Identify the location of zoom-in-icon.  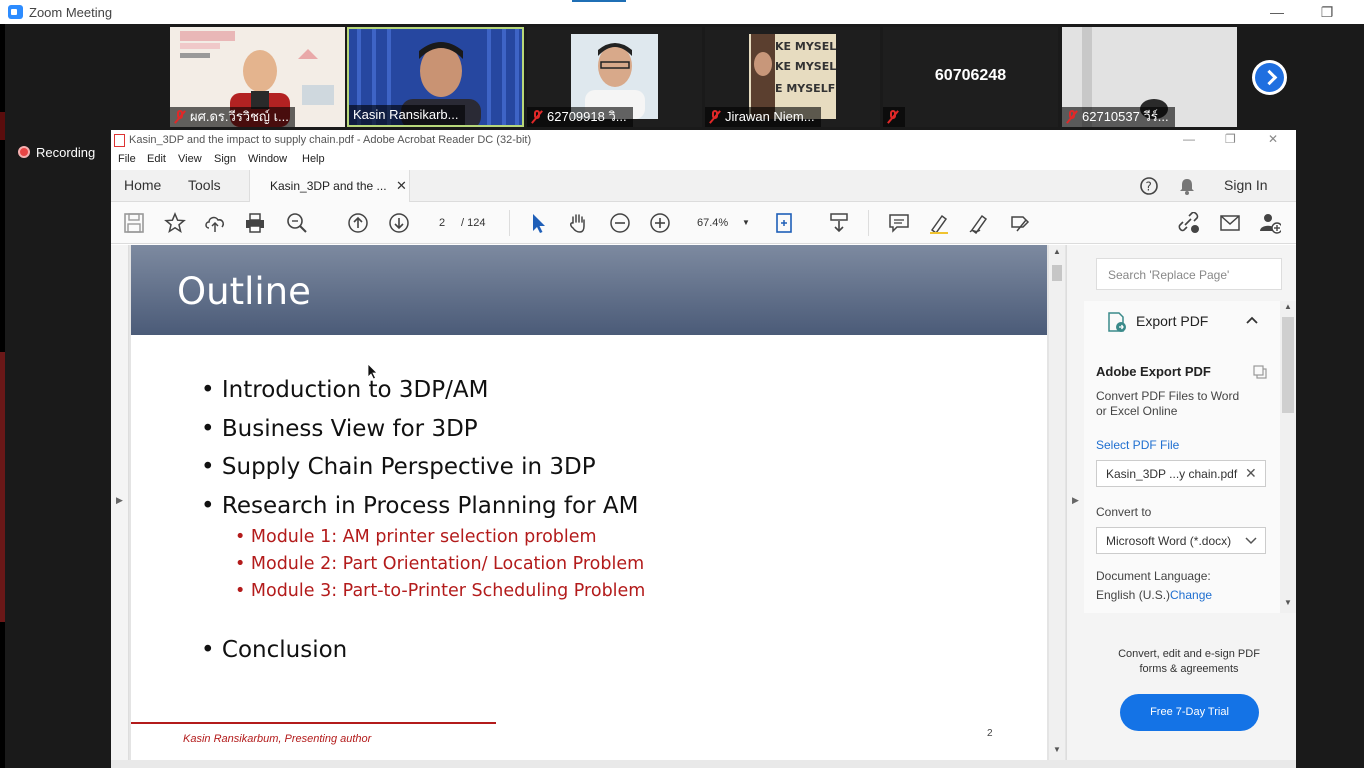
(660, 223).